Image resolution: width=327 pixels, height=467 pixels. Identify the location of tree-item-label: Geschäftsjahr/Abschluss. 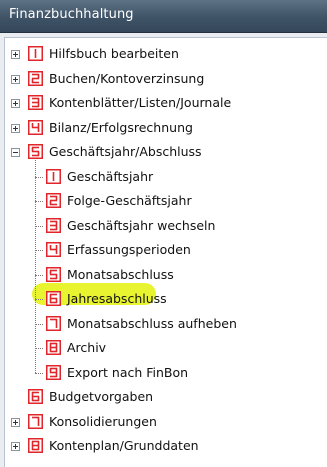
(125, 151).